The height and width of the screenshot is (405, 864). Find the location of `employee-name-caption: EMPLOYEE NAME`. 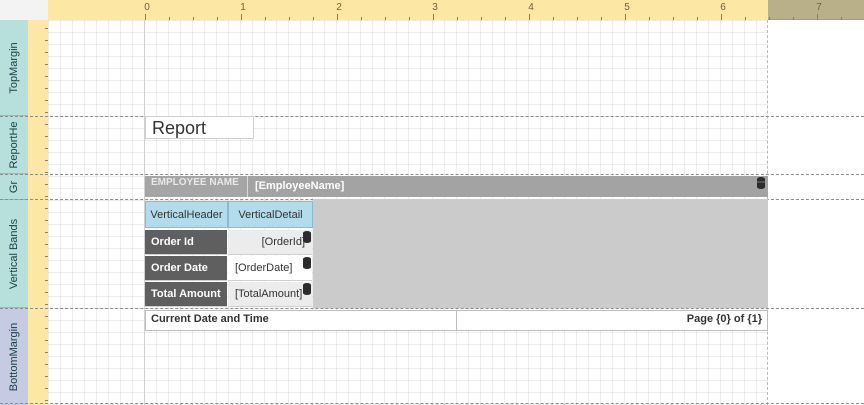

employee-name-caption: EMPLOYEE NAME is located at coordinates (196, 186).